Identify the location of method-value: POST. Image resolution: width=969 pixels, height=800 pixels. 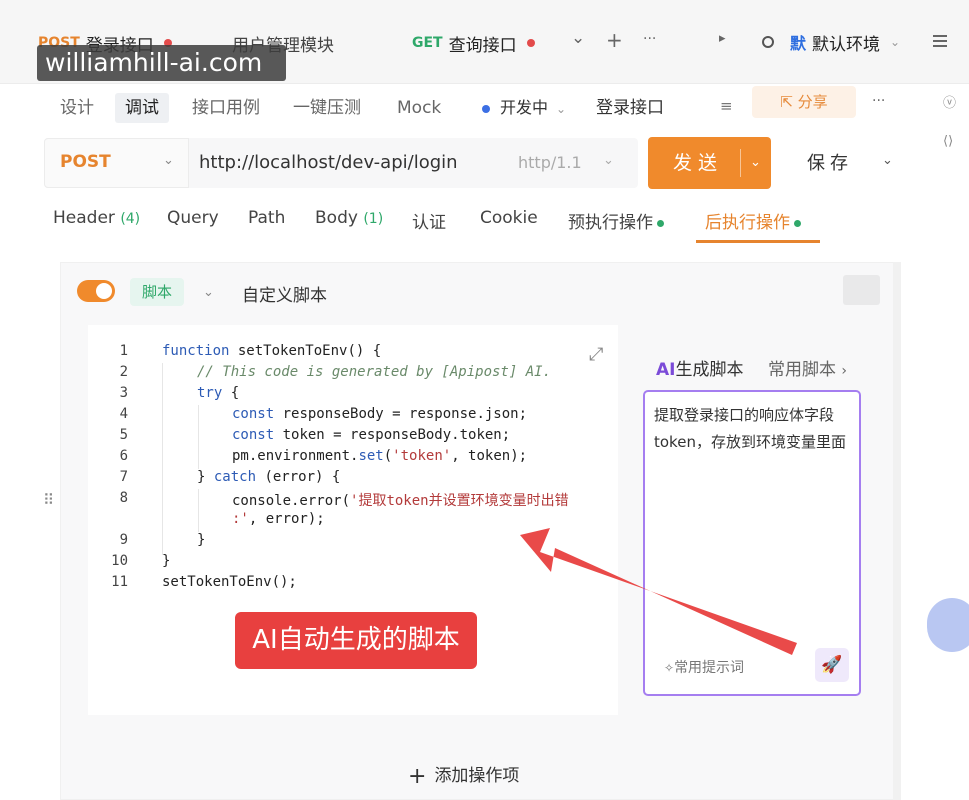
(85, 162).